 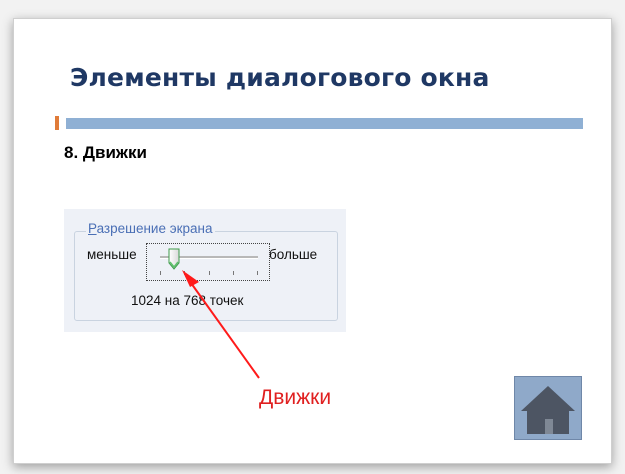 I want to click on title-accent-mark, so click(x=57, y=123).